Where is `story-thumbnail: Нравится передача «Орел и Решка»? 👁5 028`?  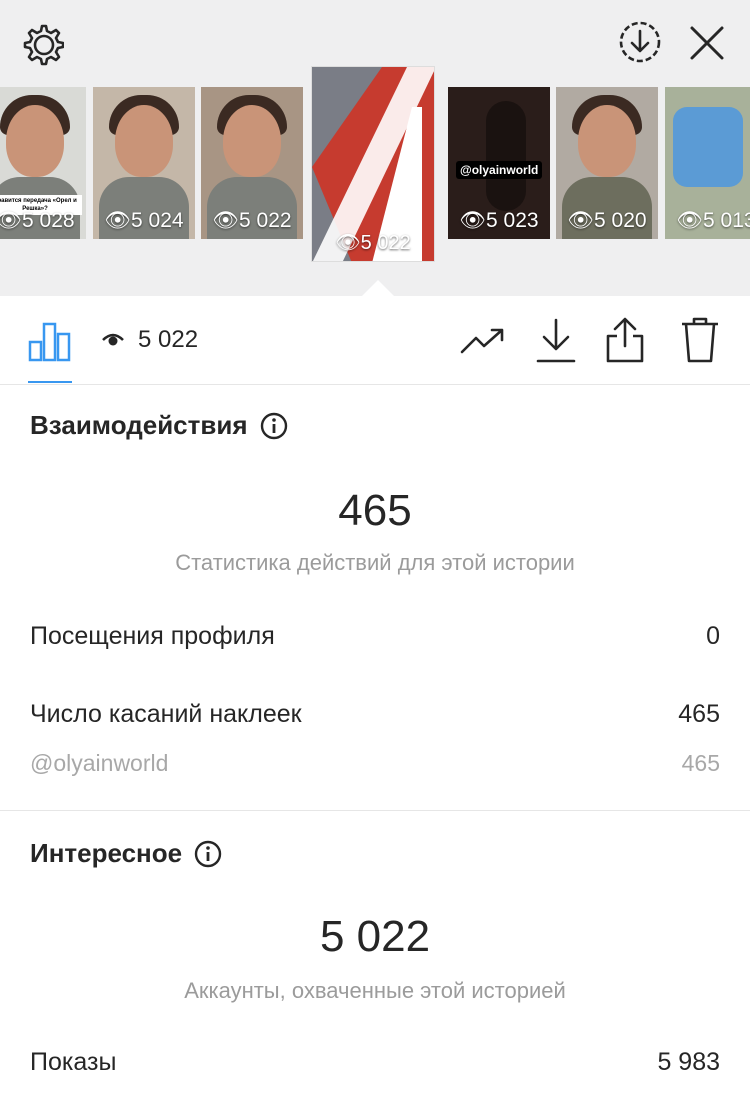
story-thumbnail: Нравится передача «Орел и Решка»? 👁5 028 is located at coordinates (43, 163).